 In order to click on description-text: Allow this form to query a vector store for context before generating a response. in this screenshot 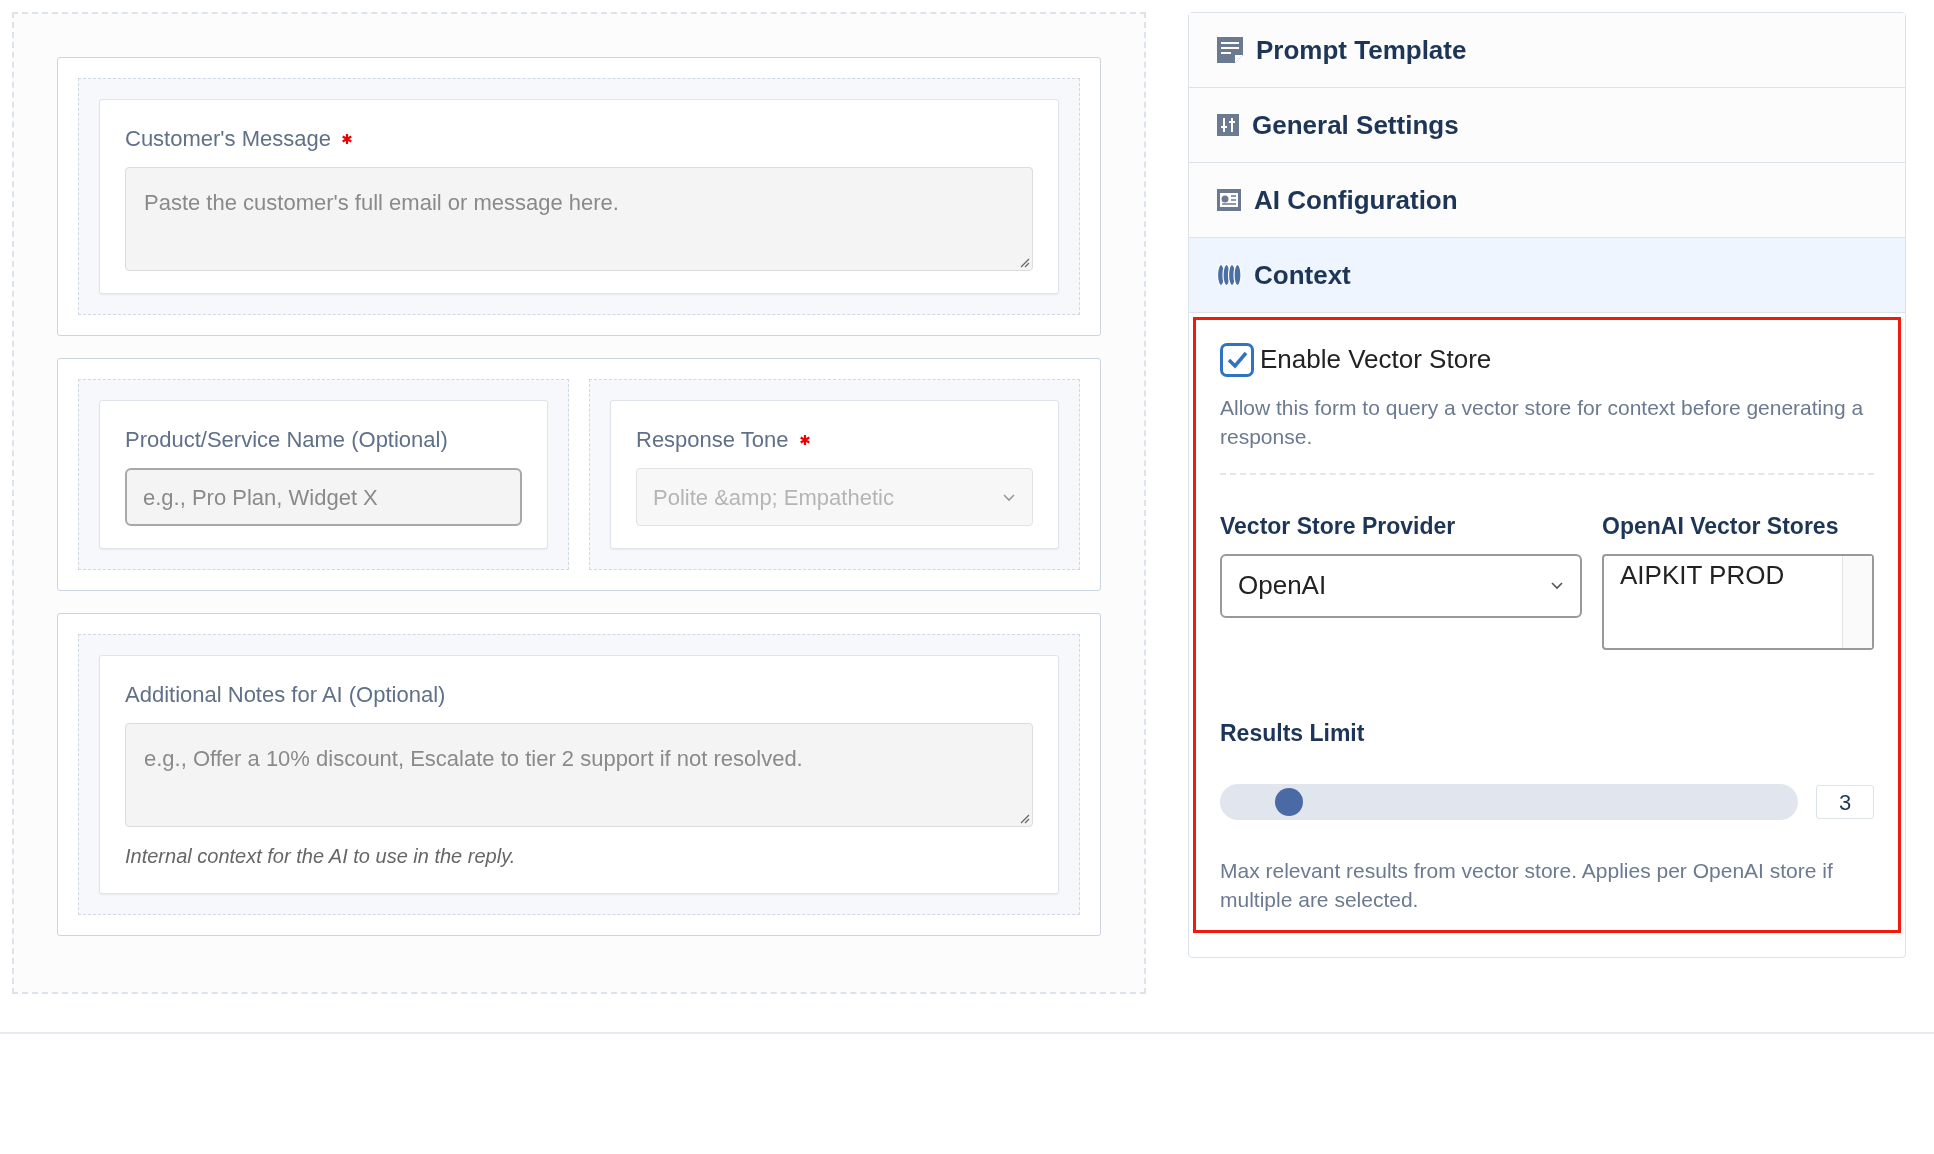, I will do `click(1542, 422)`.